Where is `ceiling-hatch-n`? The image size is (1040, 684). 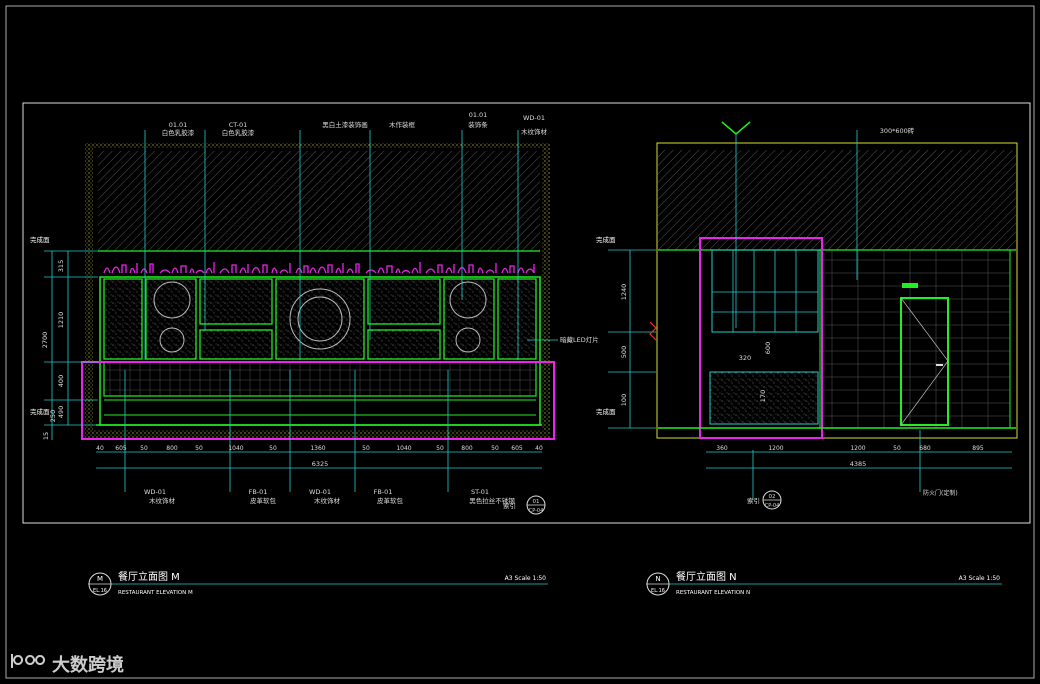
ceiling-hatch-n is located at coordinates (837, 200).